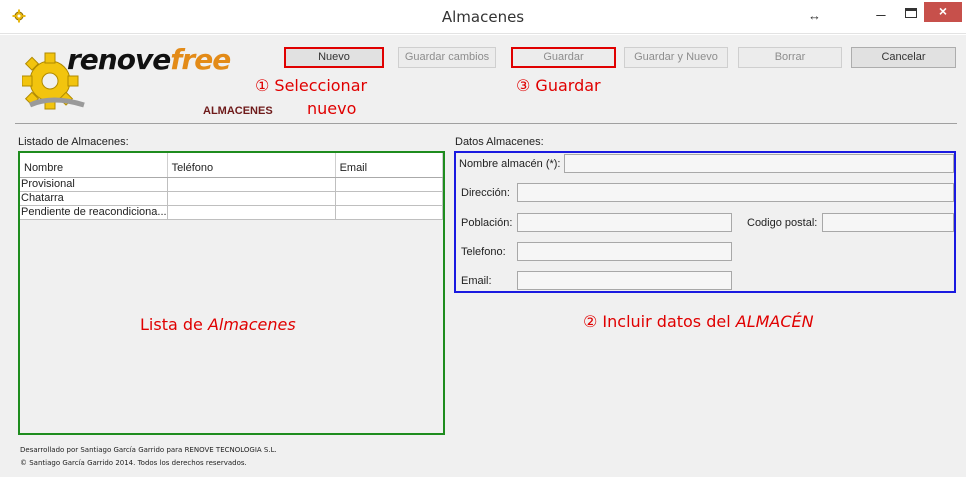 Image resolution: width=966 pixels, height=477 pixels. I want to click on annotation-step2: ② Incluir datos del ALMACÉN, so click(698, 322).